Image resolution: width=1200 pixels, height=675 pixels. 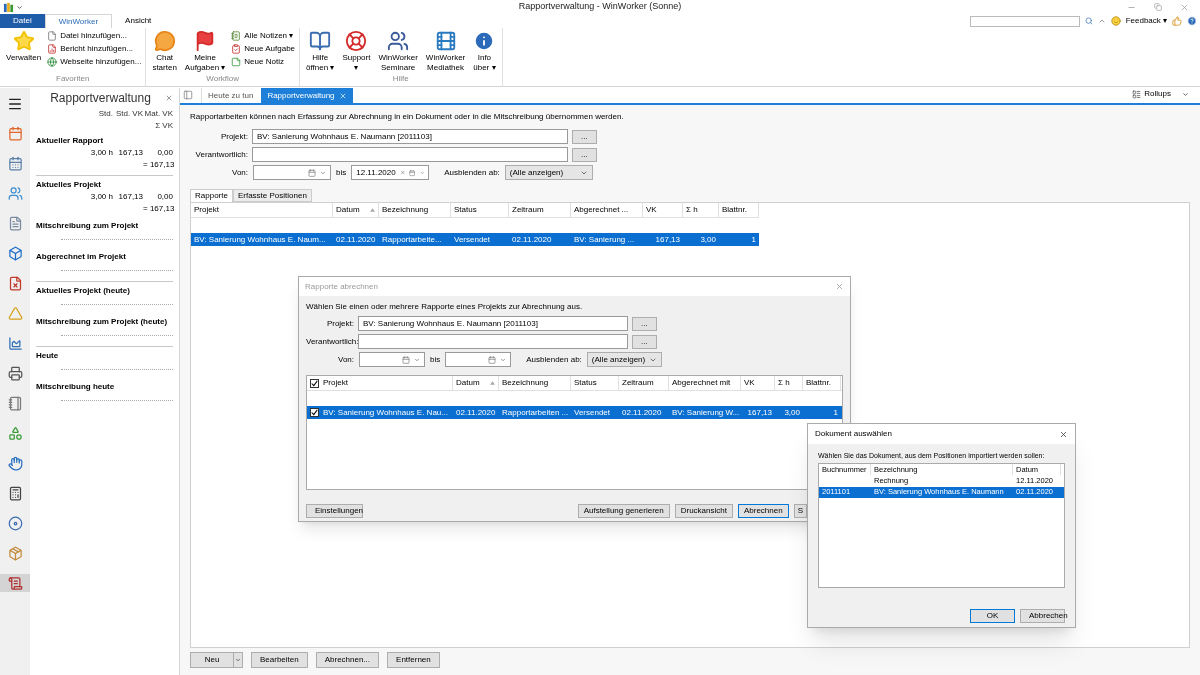 I want to click on help-icon, so click(x=1192, y=21).